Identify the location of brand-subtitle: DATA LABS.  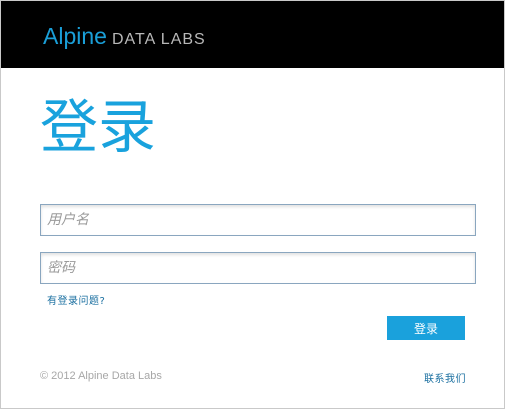
(158, 39).